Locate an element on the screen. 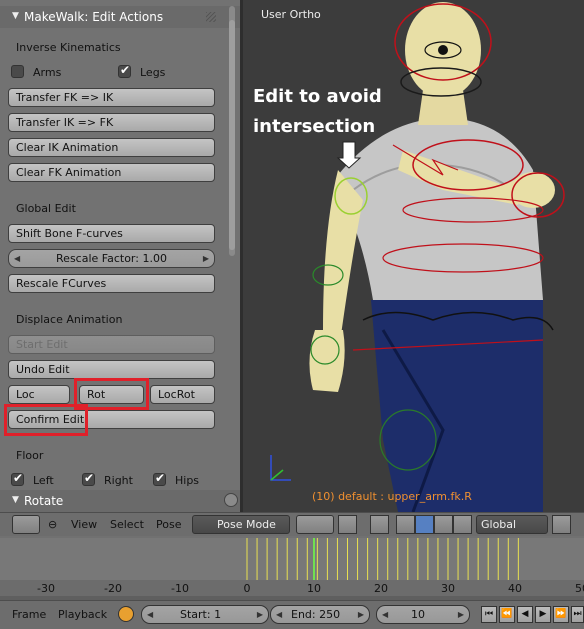 The image size is (584, 629). arms-checkbox is located at coordinates (17, 71).